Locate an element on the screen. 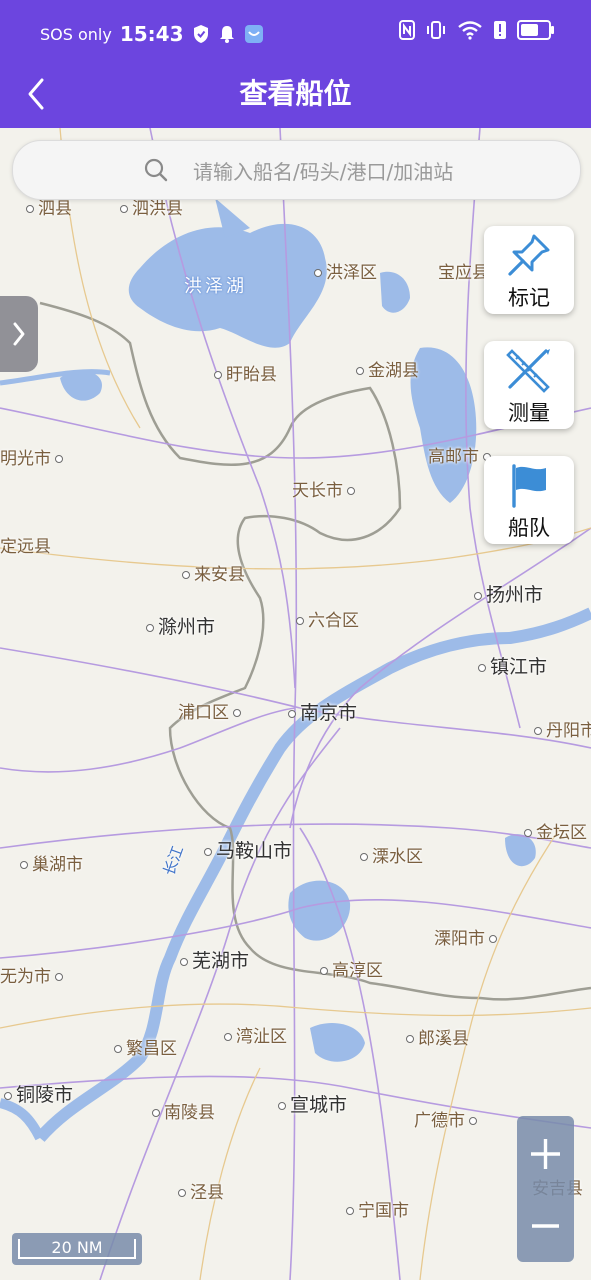  page-title: 查看船位 is located at coordinates (295, 93).